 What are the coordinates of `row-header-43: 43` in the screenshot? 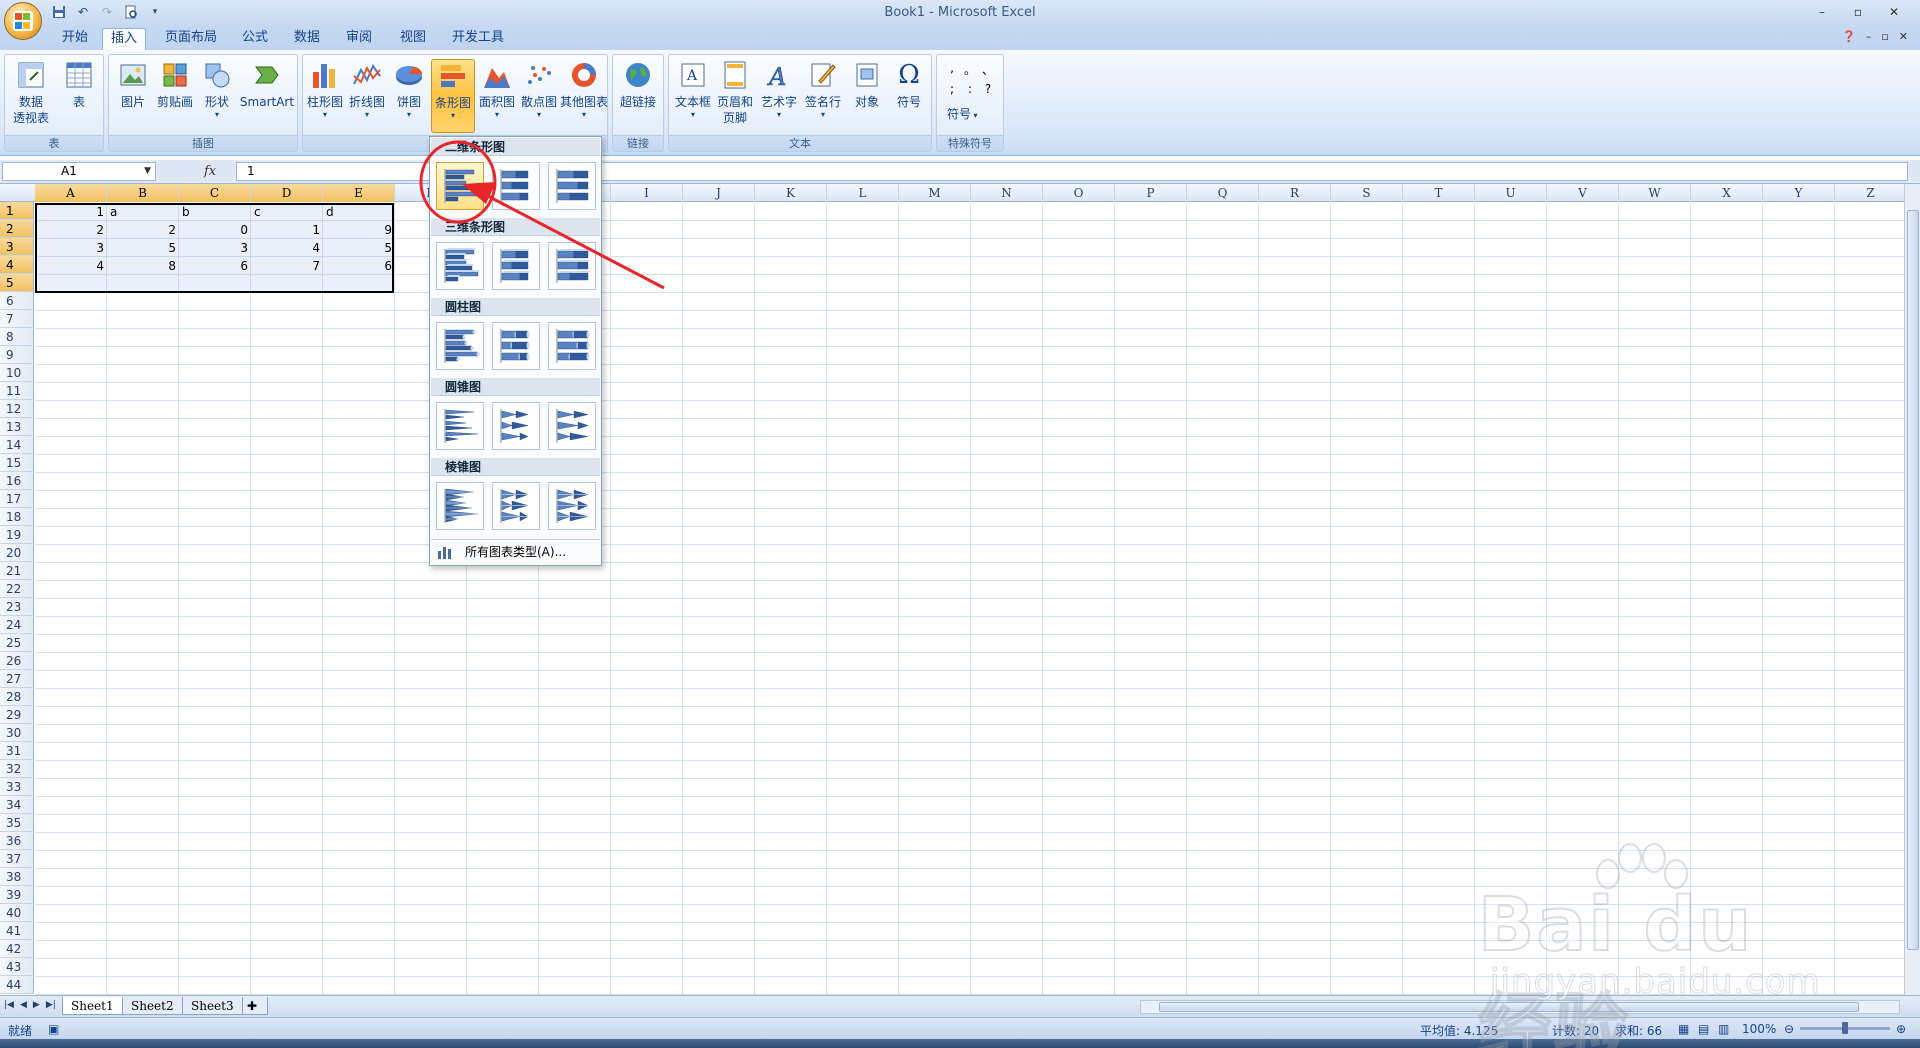 It's located at (17, 967).